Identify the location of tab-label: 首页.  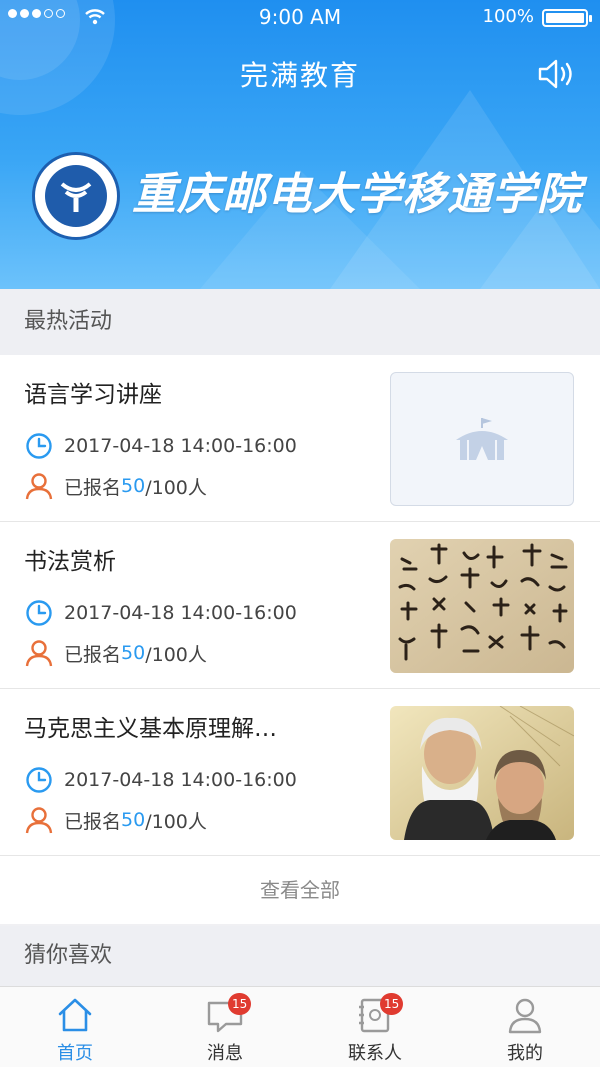
(75, 1053).